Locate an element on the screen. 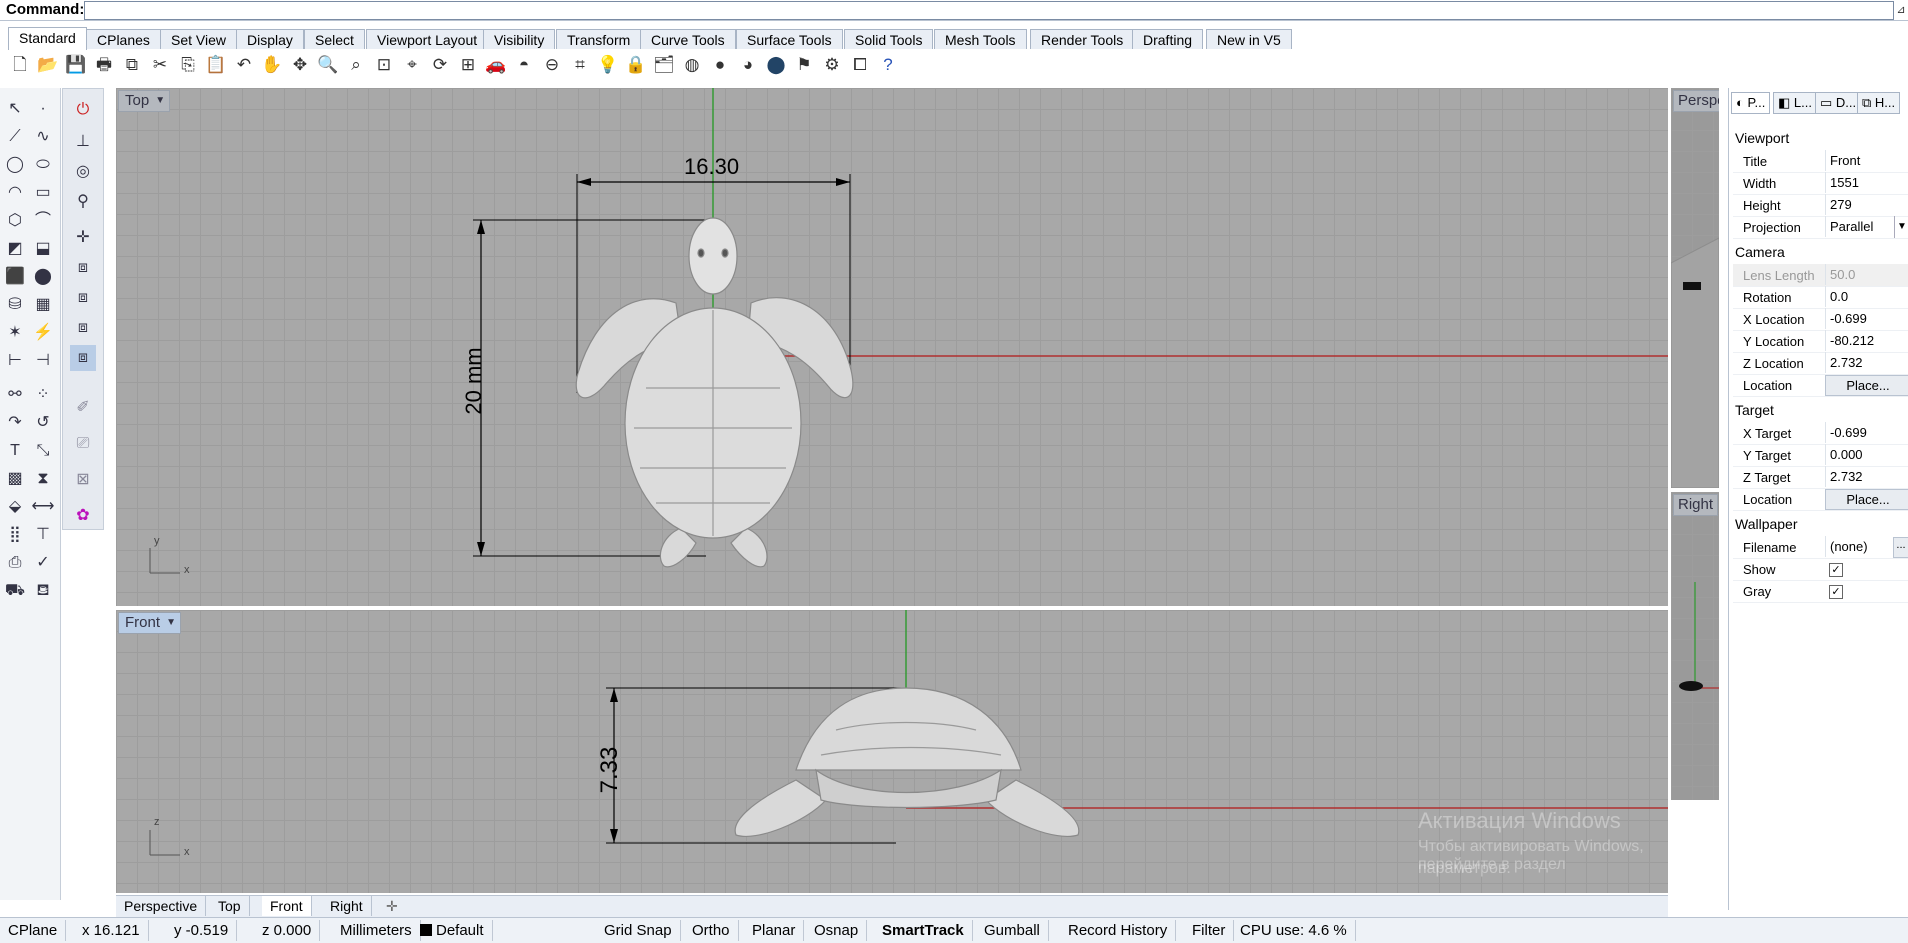 The width and height of the screenshot is (1908, 943). render-icon: ◕ is located at coordinates (748, 65).